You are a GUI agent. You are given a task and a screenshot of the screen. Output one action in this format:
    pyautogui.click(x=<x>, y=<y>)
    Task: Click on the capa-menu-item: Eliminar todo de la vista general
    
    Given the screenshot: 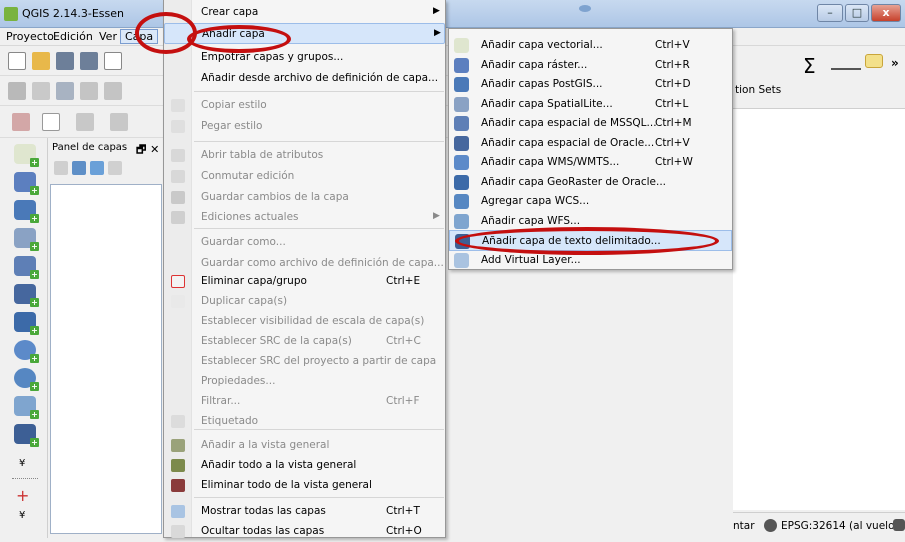 What is the action you would take?
    pyautogui.click(x=304, y=485)
    